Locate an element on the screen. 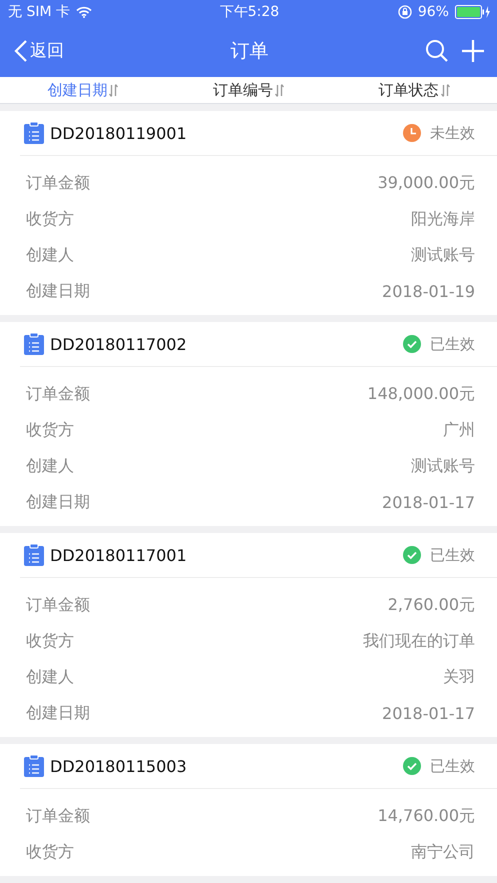  back-button: 返回 is located at coordinates (69, 50).